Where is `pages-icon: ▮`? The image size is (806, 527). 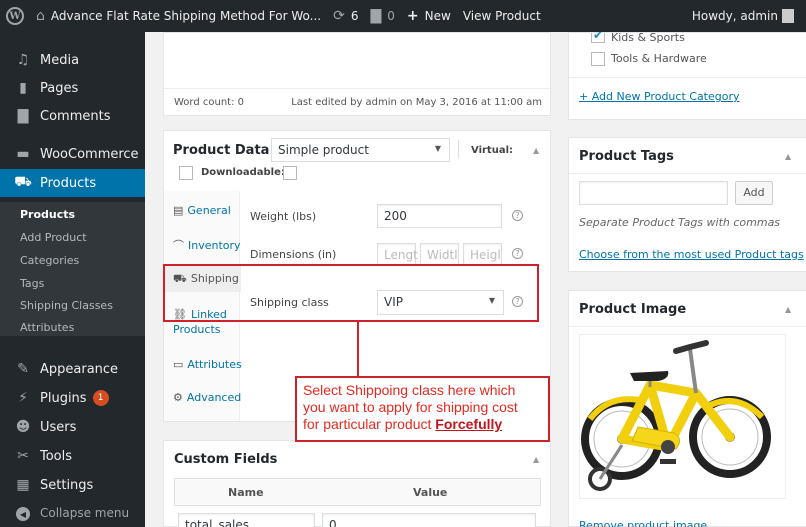
pages-icon: ▮ is located at coordinates (23, 88).